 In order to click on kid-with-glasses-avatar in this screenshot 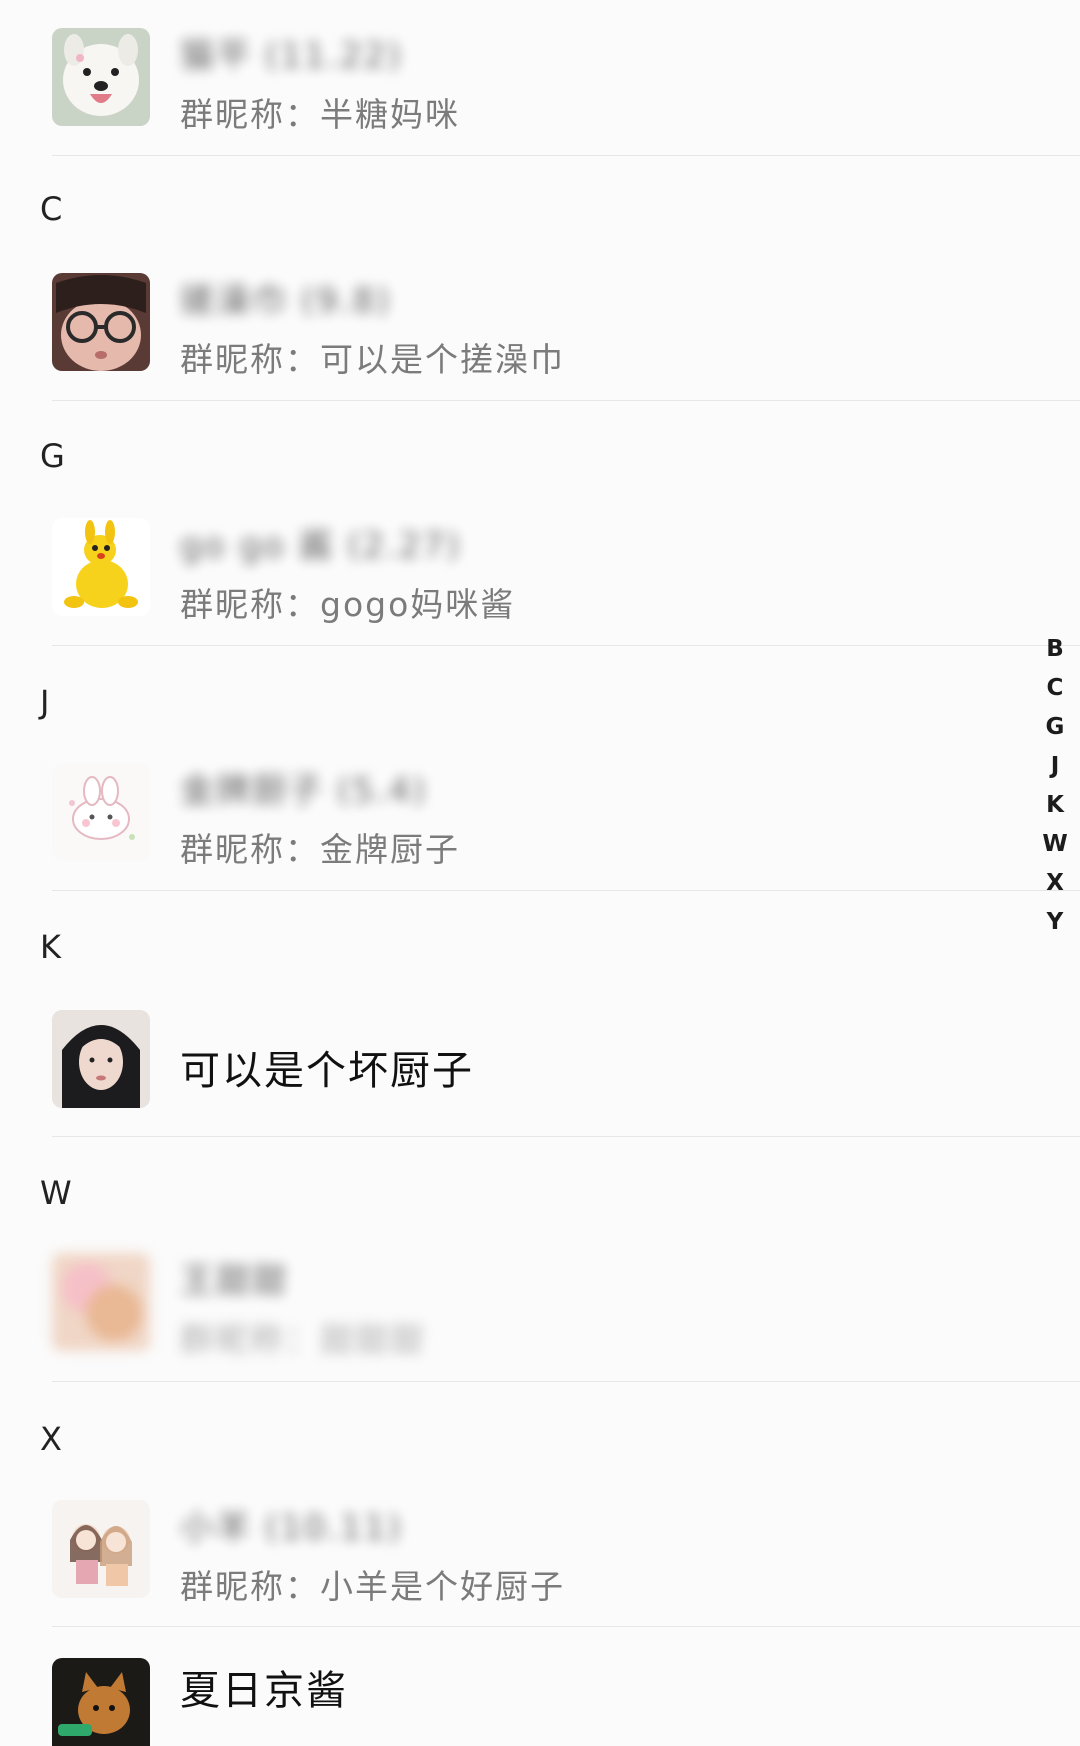, I will do `click(101, 322)`.